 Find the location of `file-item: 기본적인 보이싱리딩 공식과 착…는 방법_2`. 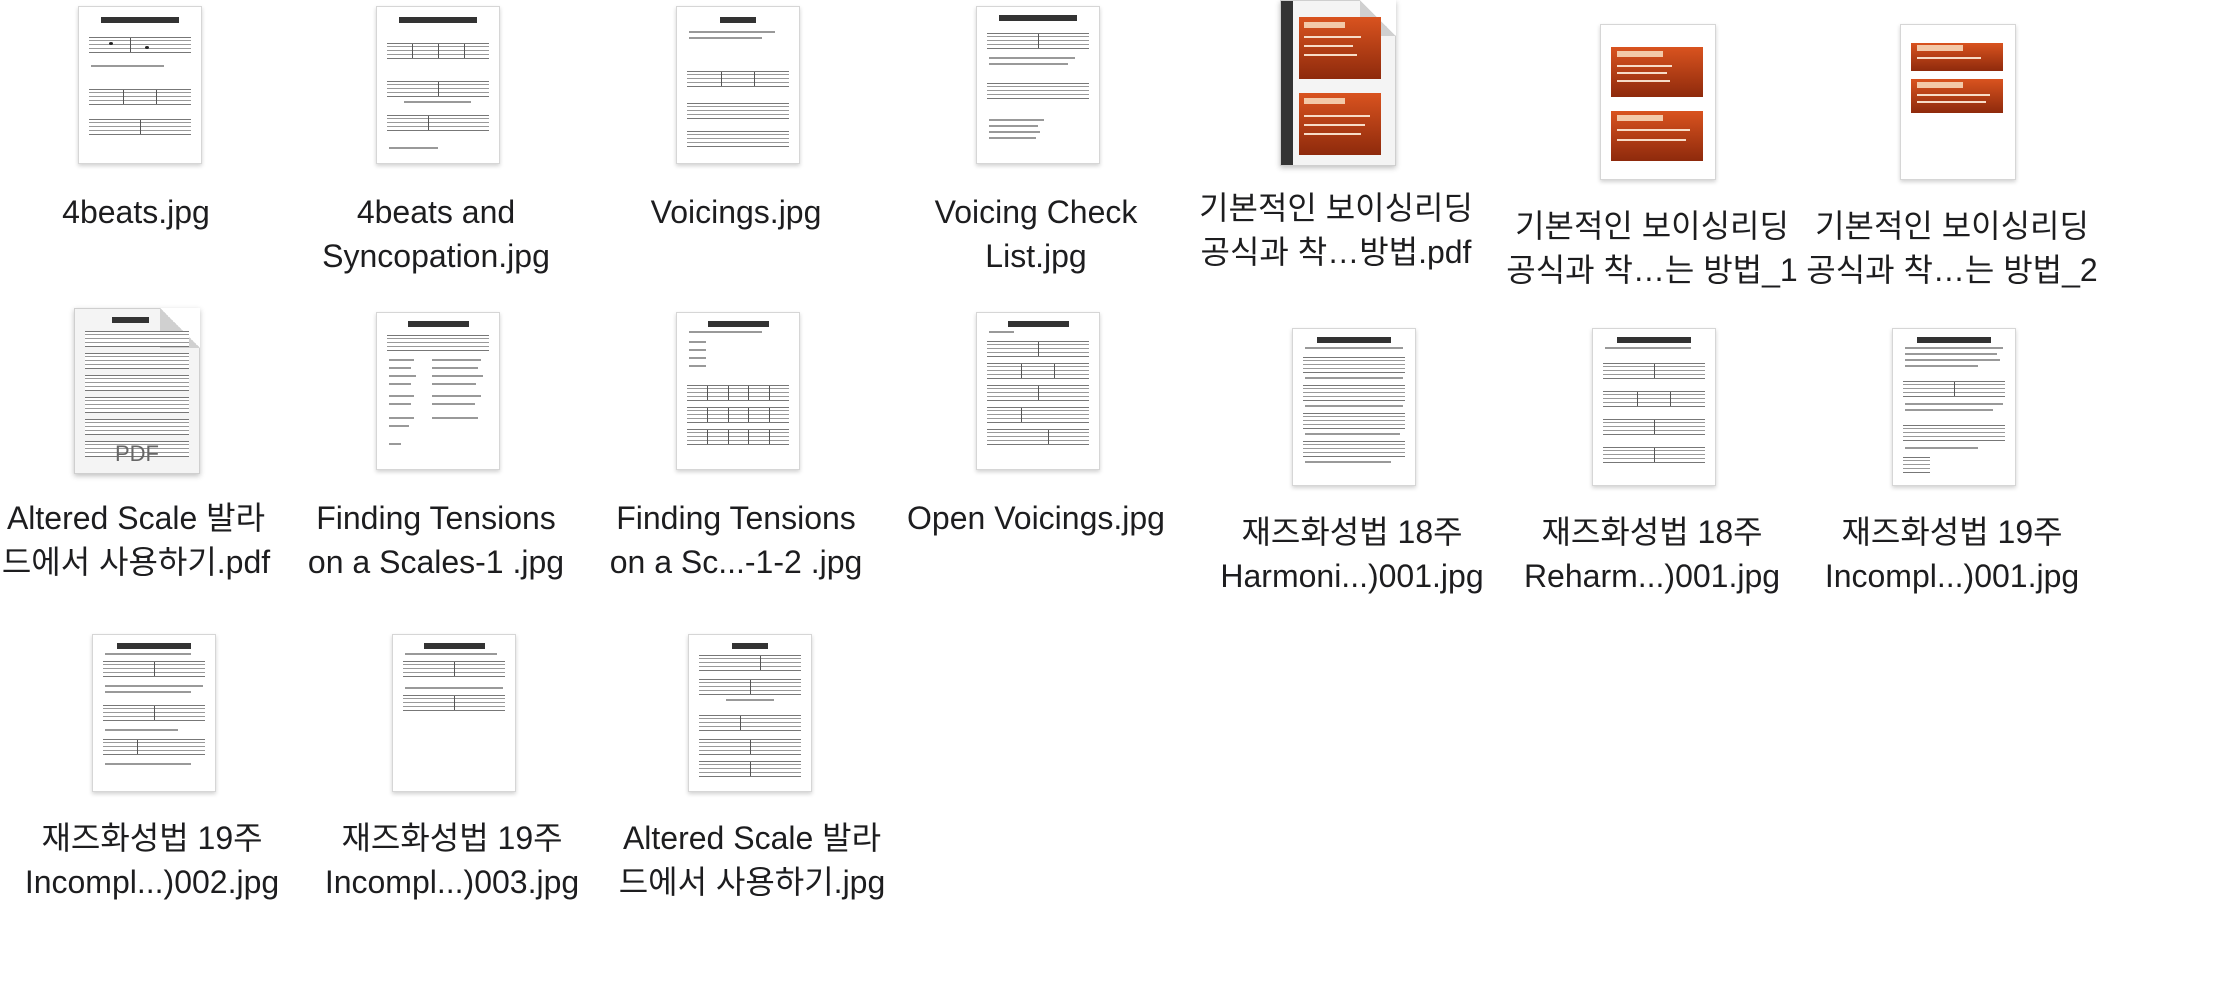

file-item: 기본적인 보이싱리딩 공식과 착…는 방법_2 is located at coordinates (1952, 150).